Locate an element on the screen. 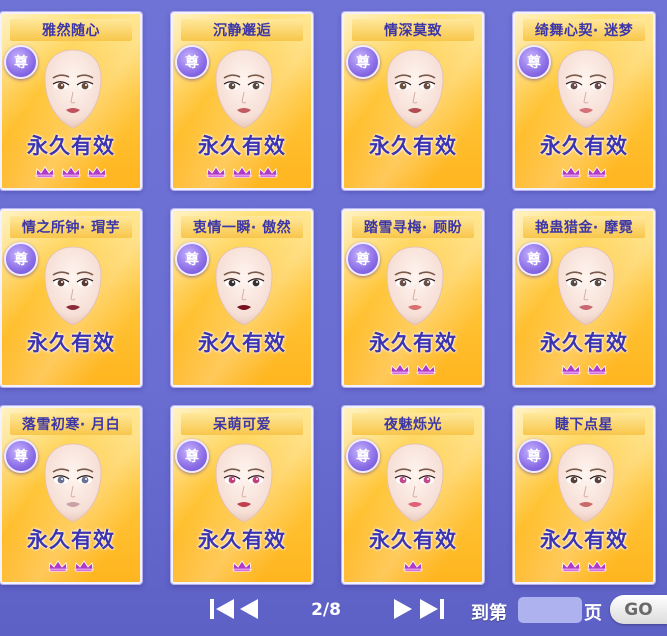 The width and height of the screenshot is (667, 636). face-item-card: 艳蛊猎金· 摩霓尊 永久有效 is located at coordinates (584, 298).